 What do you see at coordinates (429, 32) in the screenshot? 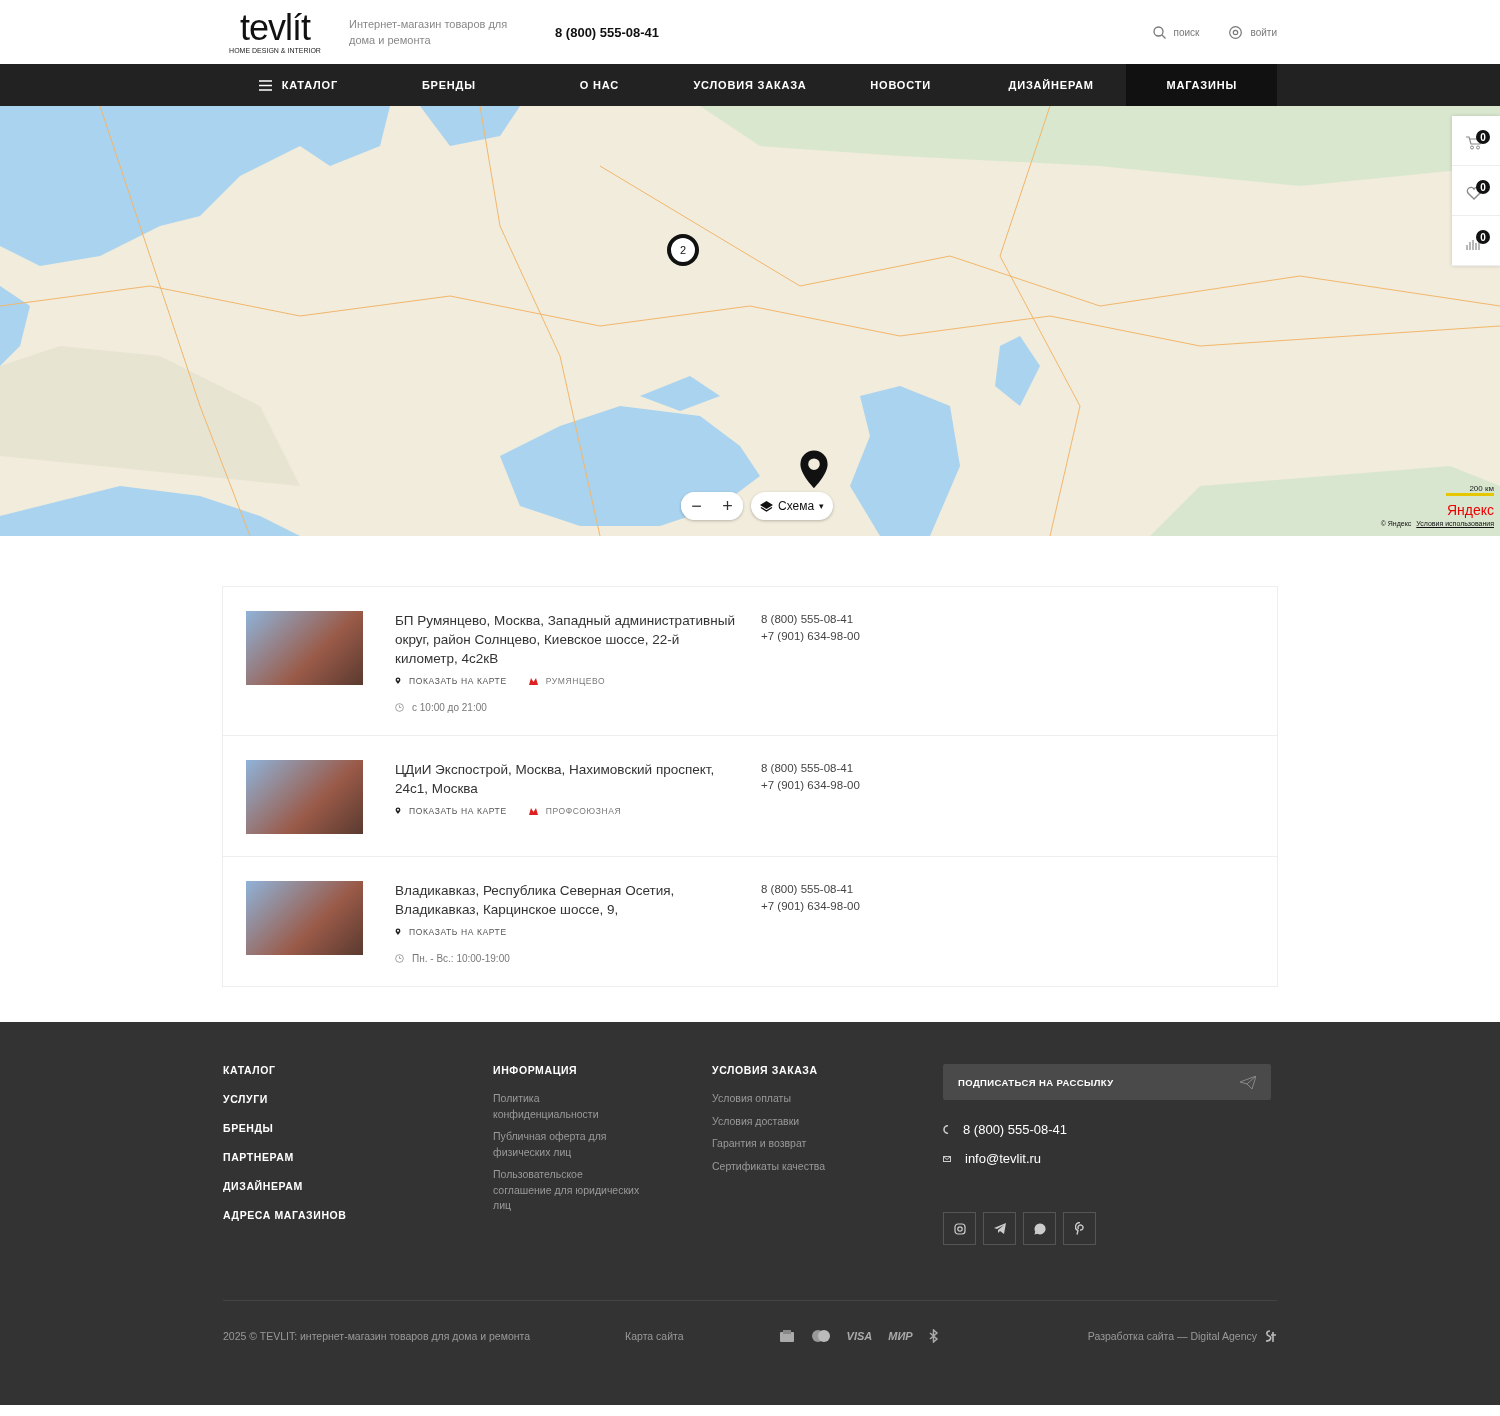
I see `site-slogan: Интернет-магазин товаров для дома и ремонта` at bounding box center [429, 32].